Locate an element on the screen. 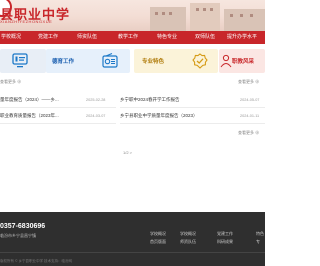 The height and width of the screenshot is (266, 320). quick-link-label: 专业特色 is located at coordinates (153, 62).